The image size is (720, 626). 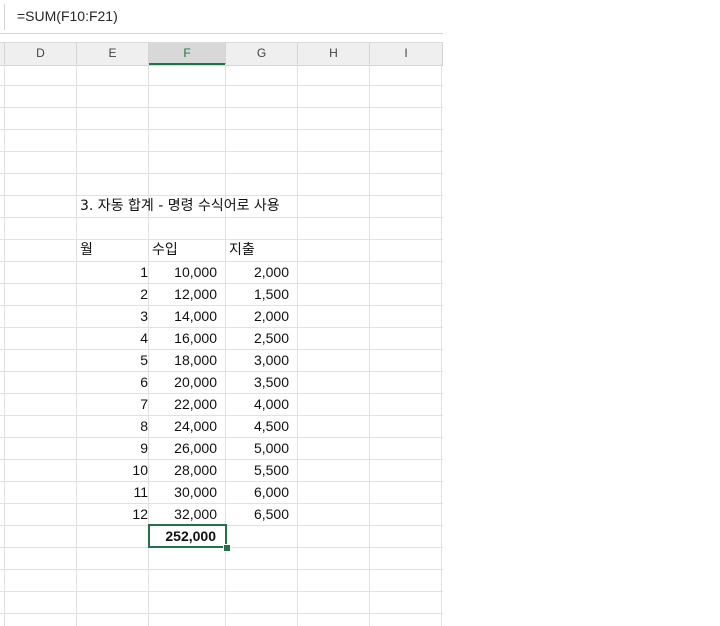 I want to click on month-cell: 3, so click(x=116, y=316).